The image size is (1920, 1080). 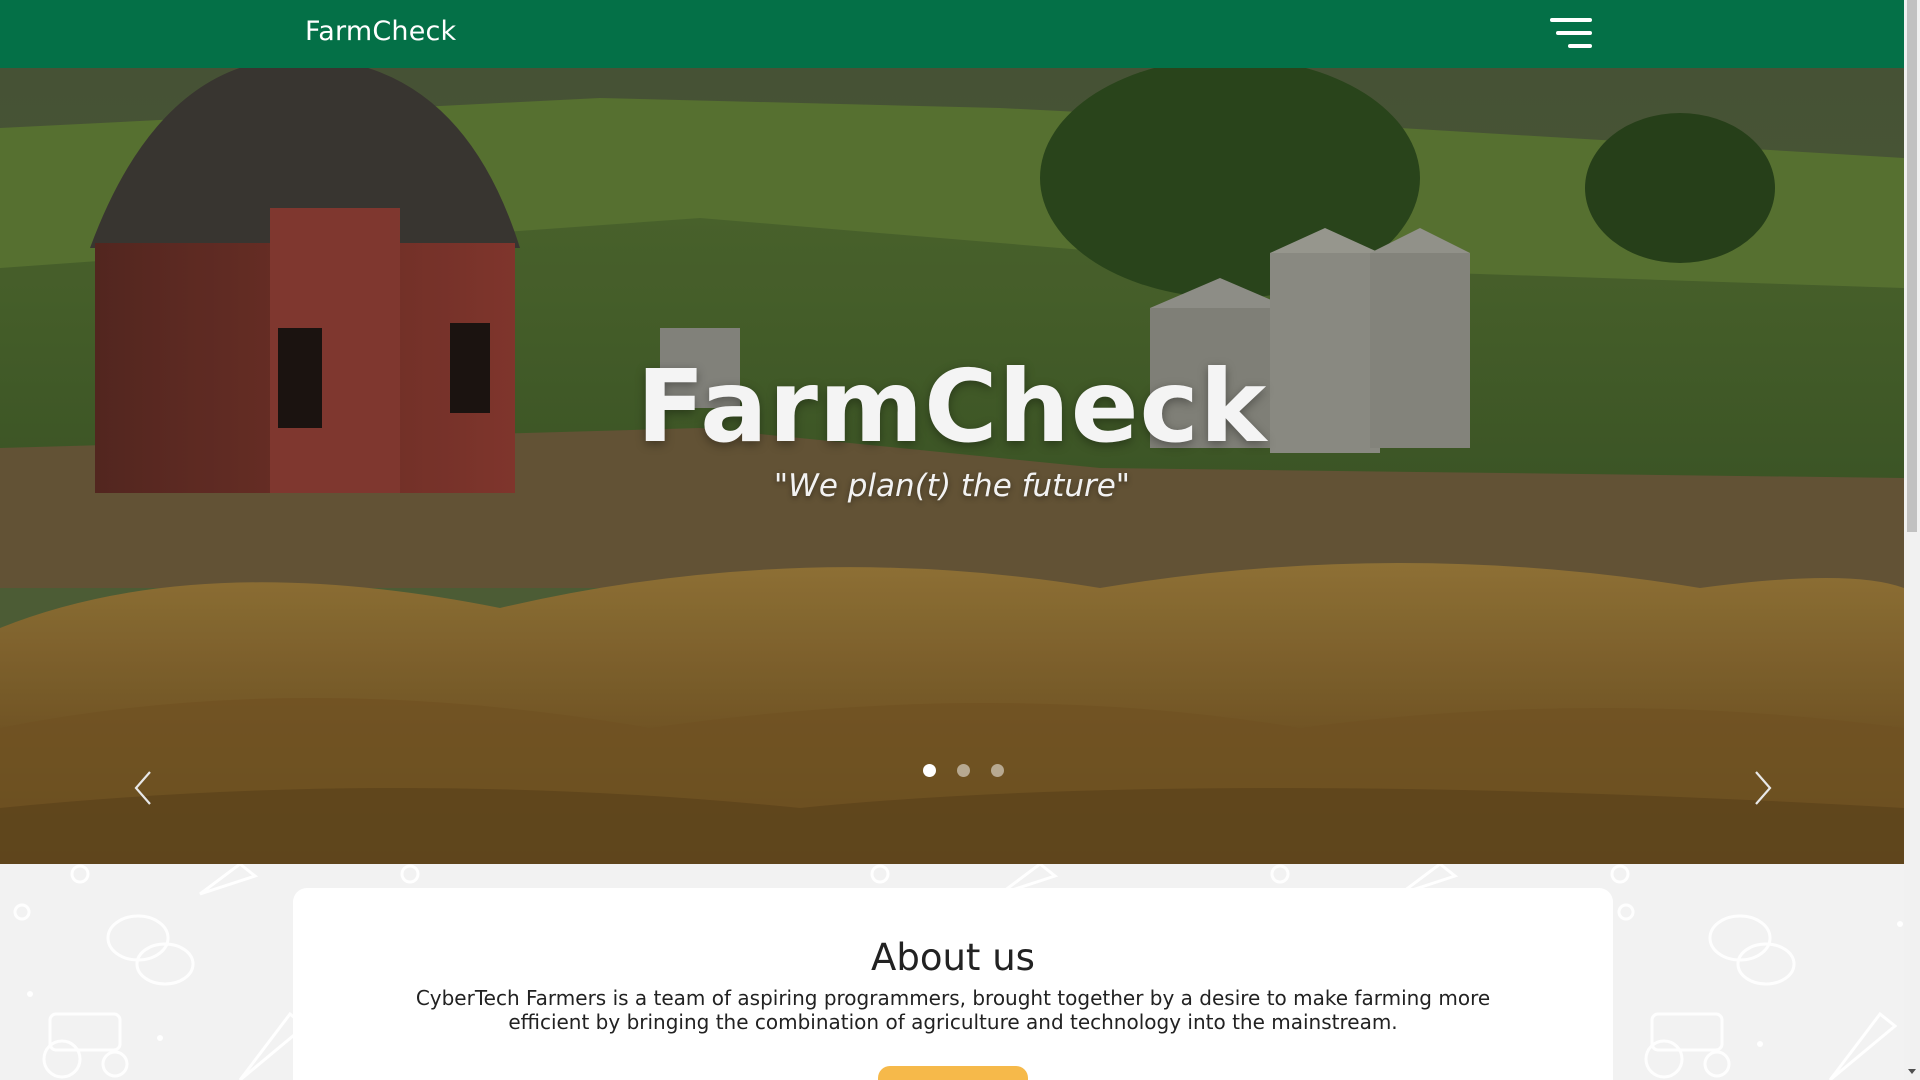 I want to click on top-navbar: FarmCheck, so click(x=952, y=34).